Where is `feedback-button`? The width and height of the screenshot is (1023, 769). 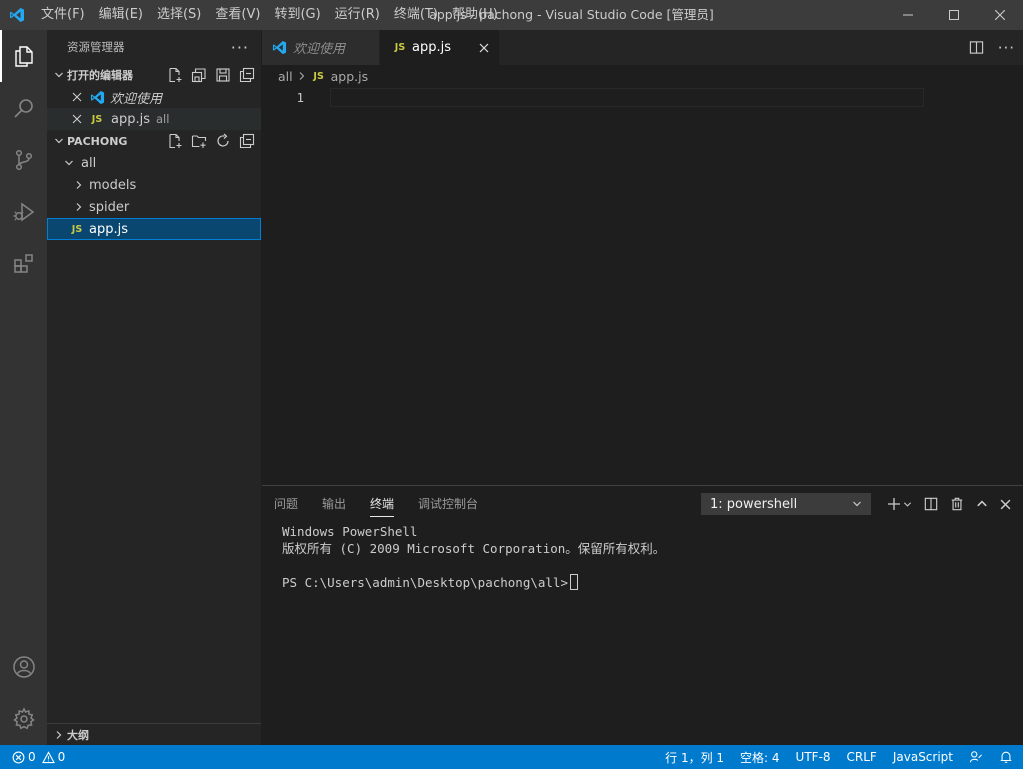 feedback-button is located at coordinates (976, 757).